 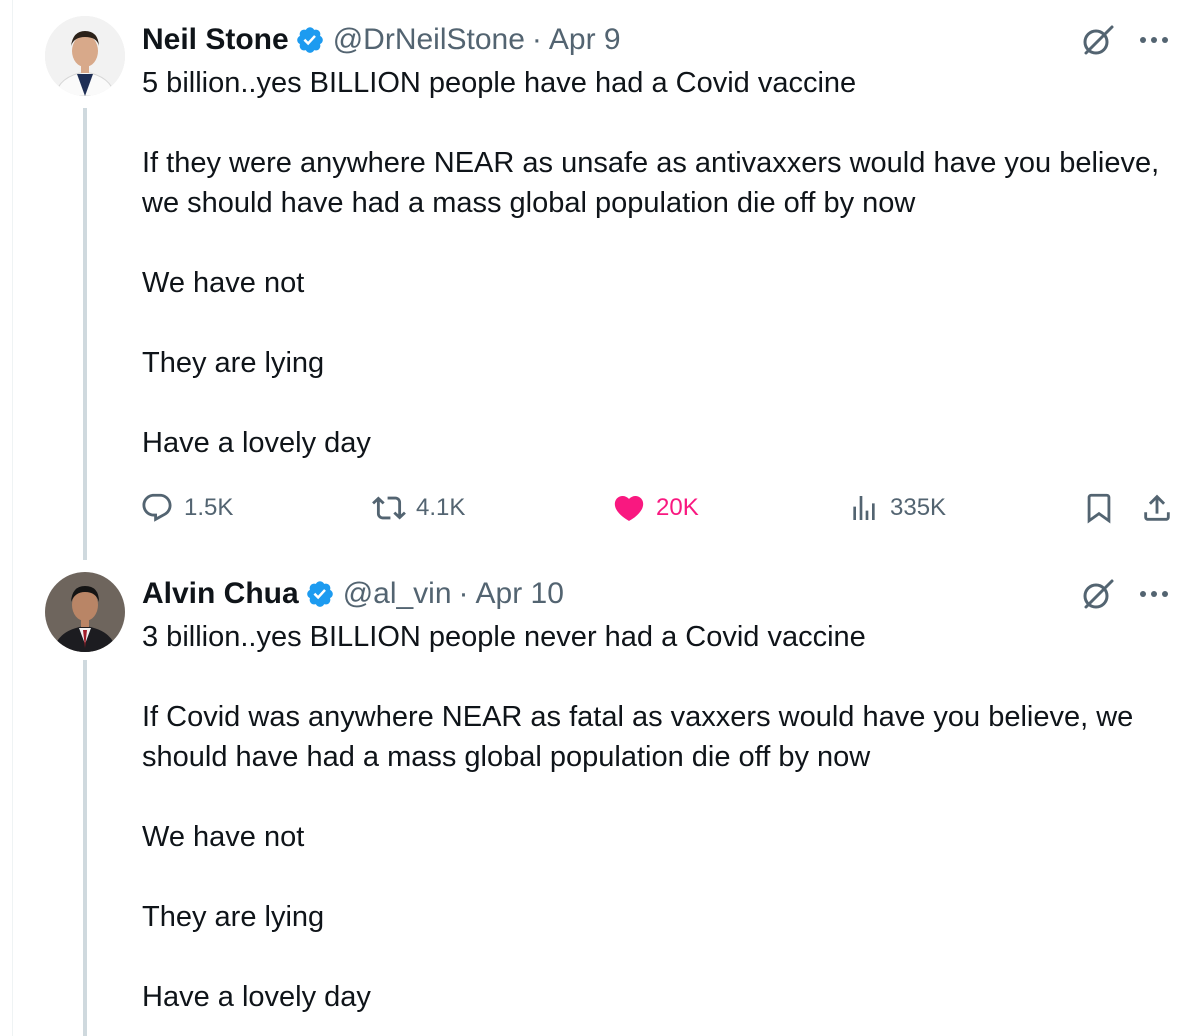 I want to click on repost-button: 4.1K, so click(x=418, y=508).